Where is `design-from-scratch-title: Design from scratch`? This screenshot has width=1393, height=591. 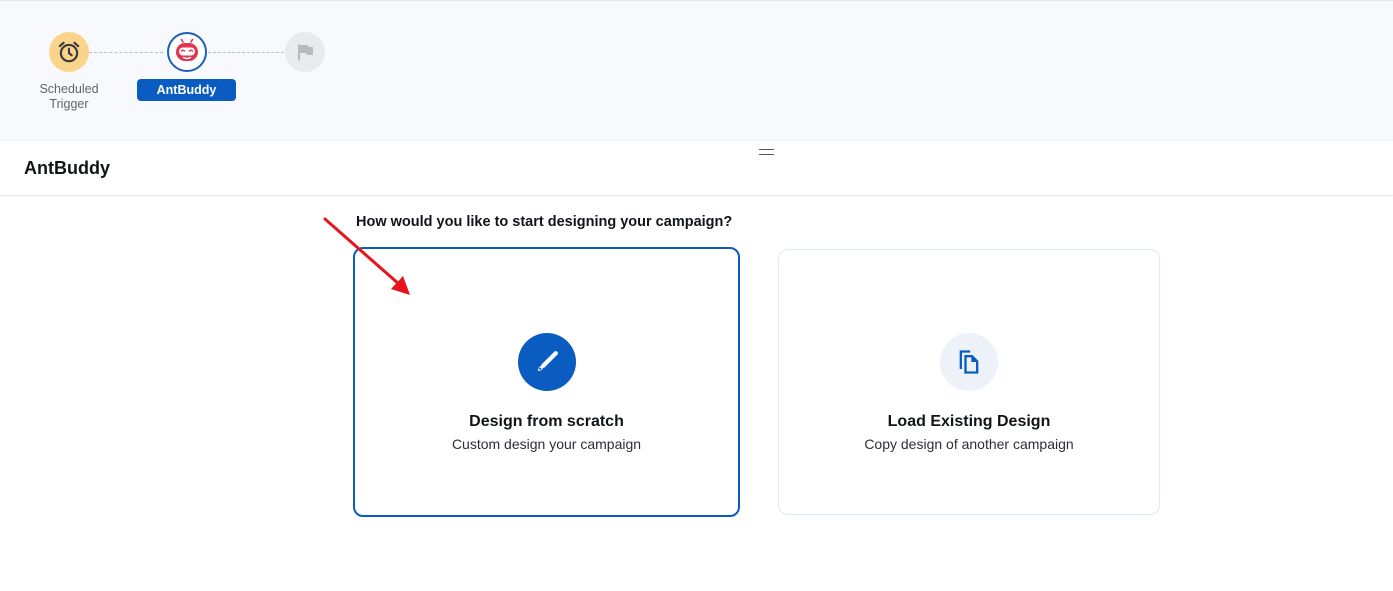
design-from-scratch-title: Design from scratch is located at coordinates (546, 421).